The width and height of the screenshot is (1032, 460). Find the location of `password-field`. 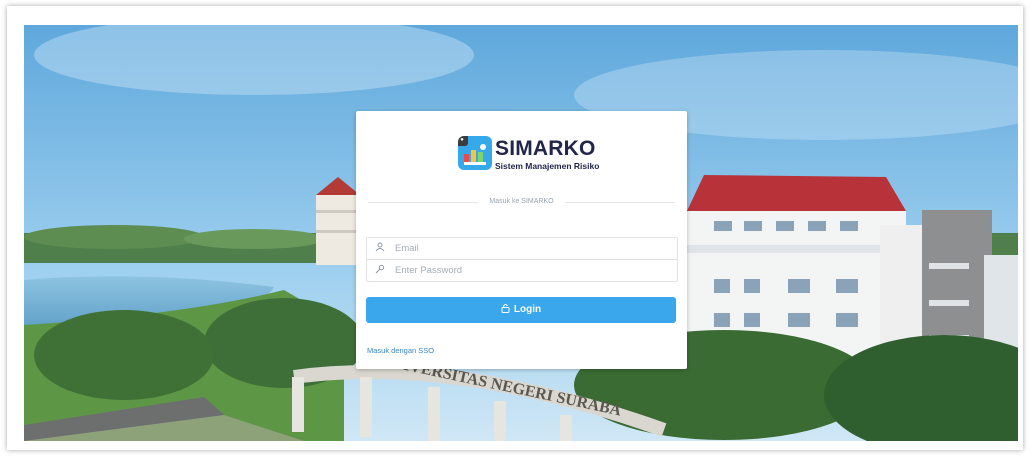

password-field is located at coordinates (522, 270).